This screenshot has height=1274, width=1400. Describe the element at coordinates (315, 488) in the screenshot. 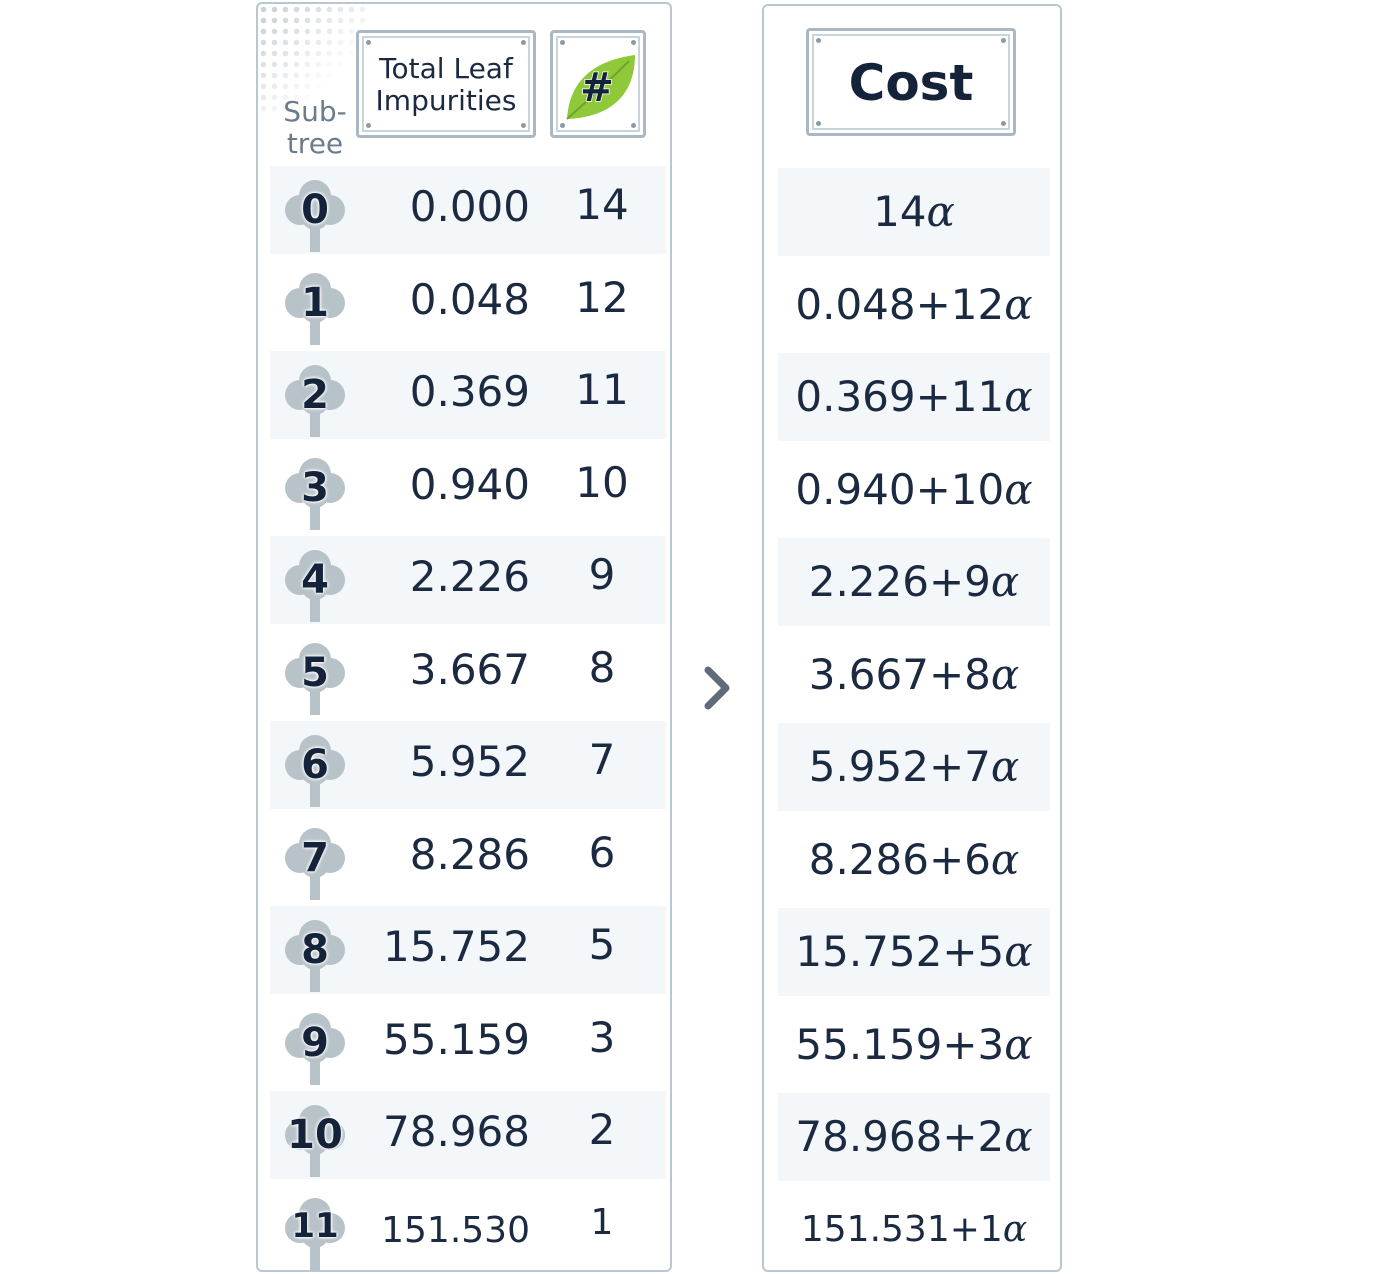

I see `subtree-number: 3` at that location.